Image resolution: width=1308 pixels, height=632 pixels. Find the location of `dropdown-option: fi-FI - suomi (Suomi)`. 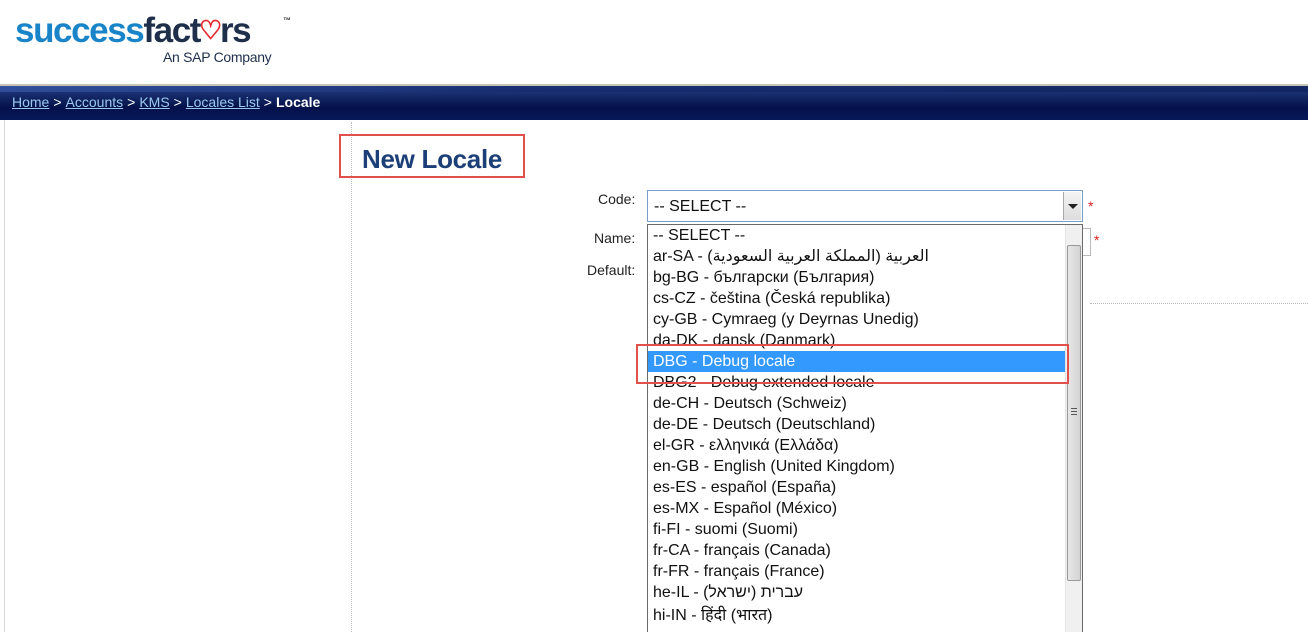

dropdown-option: fi-FI - suomi (Suomi) is located at coordinates (856, 529).